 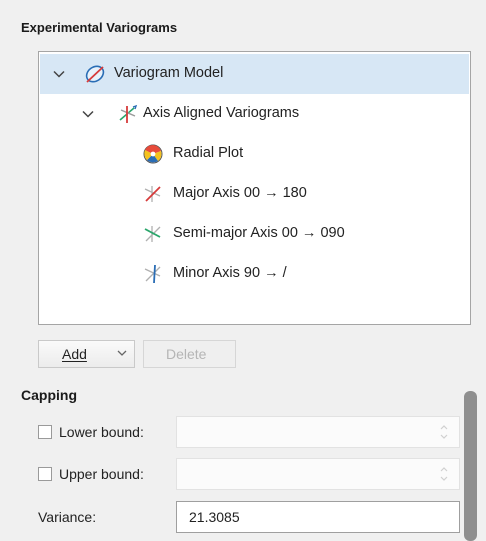 I want to click on tree-item-major-axis: Major Axis 00 → 180, so click(x=254, y=194).